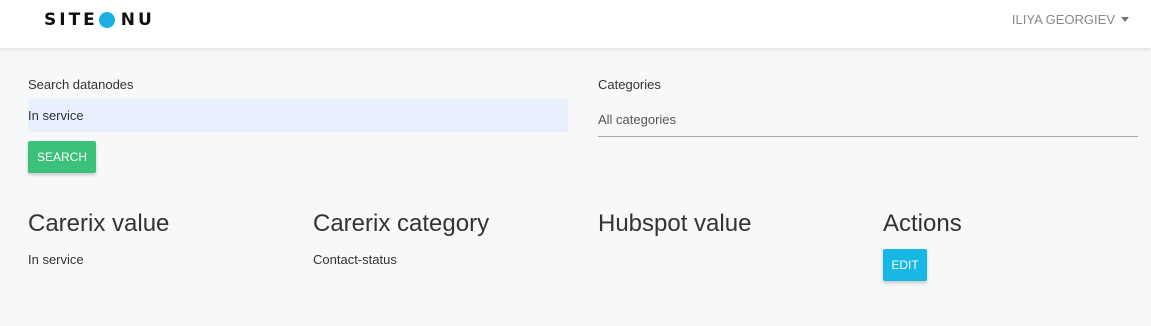 Image resolution: width=1151 pixels, height=326 pixels. I want to click on categories-label: Categories, so click(629, 84).